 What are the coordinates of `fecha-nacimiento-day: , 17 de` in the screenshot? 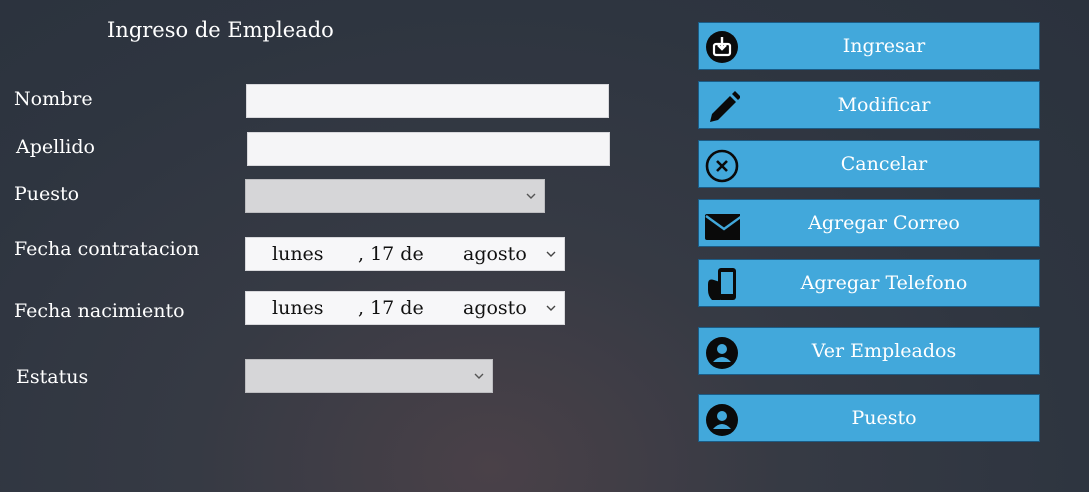 It's located at (391, 308).